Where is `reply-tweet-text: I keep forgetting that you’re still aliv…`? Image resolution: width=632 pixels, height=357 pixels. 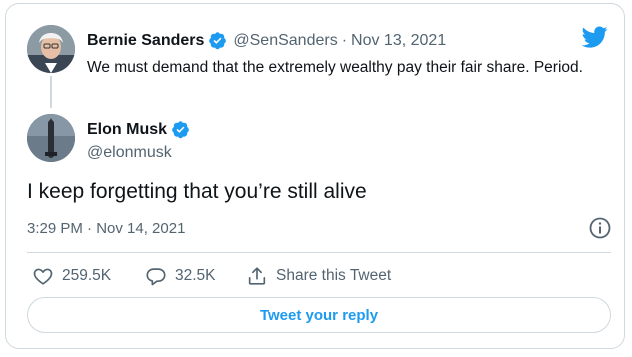
reply-tweet-text: I keep forgetting that you’re still aliv… is located at coordinates (197, 191).